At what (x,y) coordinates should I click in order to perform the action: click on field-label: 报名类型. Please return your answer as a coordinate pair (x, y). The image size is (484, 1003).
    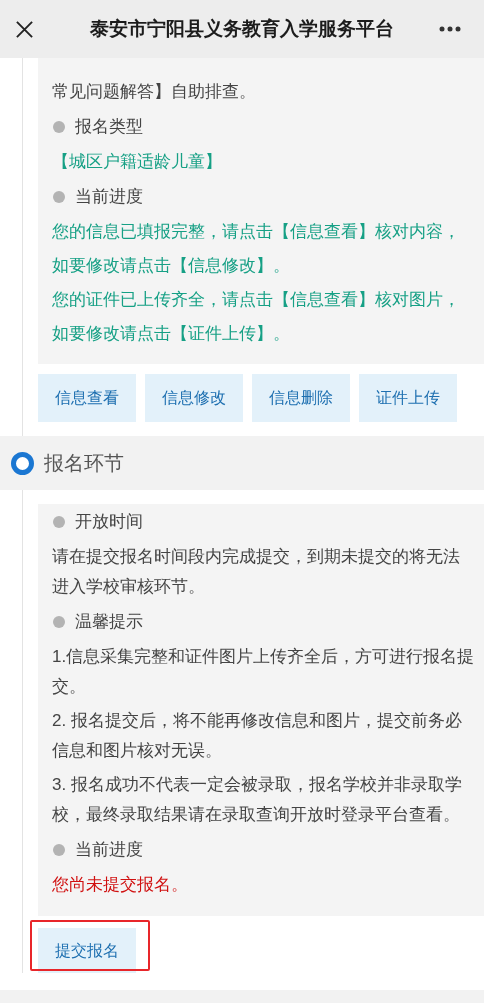
    Looking at the image, I should click on (109, 127).